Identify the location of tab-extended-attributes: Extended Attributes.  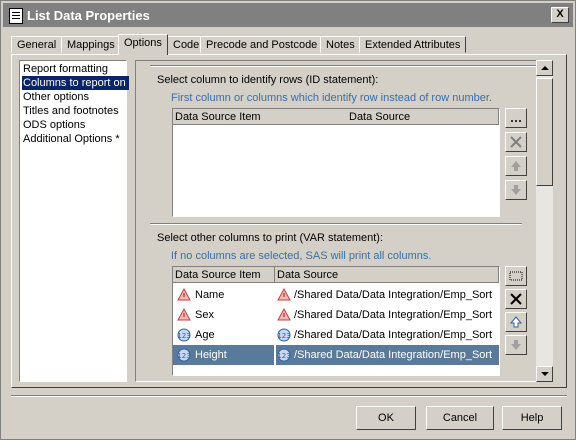
(413, 44).